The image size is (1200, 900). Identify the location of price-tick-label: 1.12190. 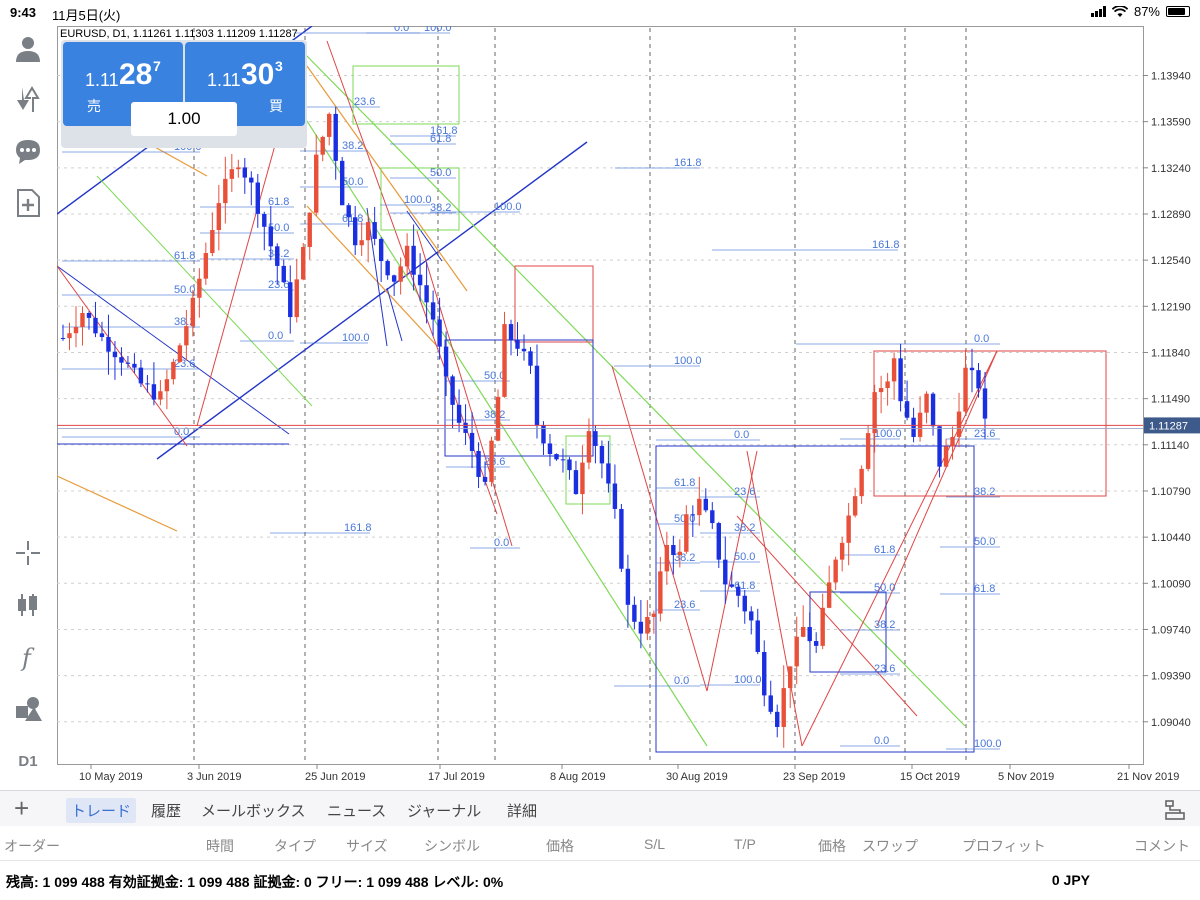
(1171, 307).